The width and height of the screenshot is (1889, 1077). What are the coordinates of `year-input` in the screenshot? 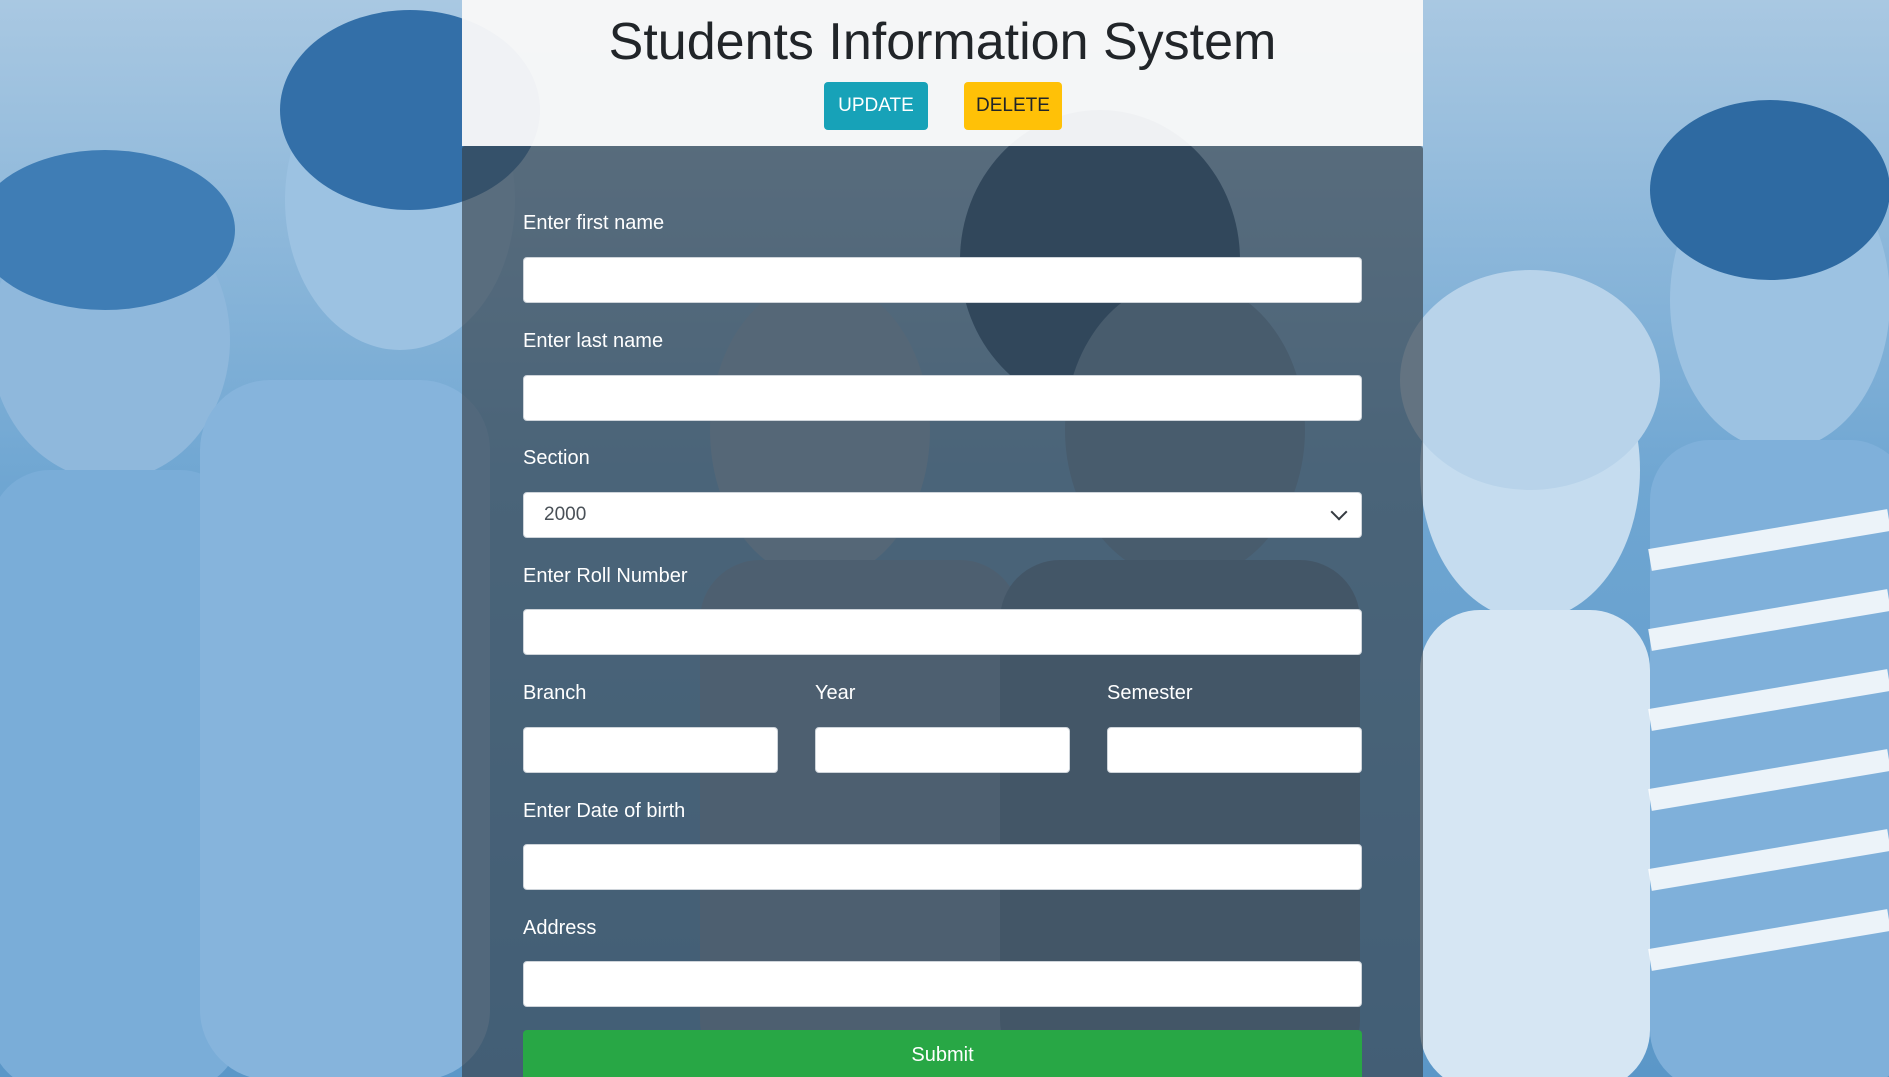 It's located at (942, 750).